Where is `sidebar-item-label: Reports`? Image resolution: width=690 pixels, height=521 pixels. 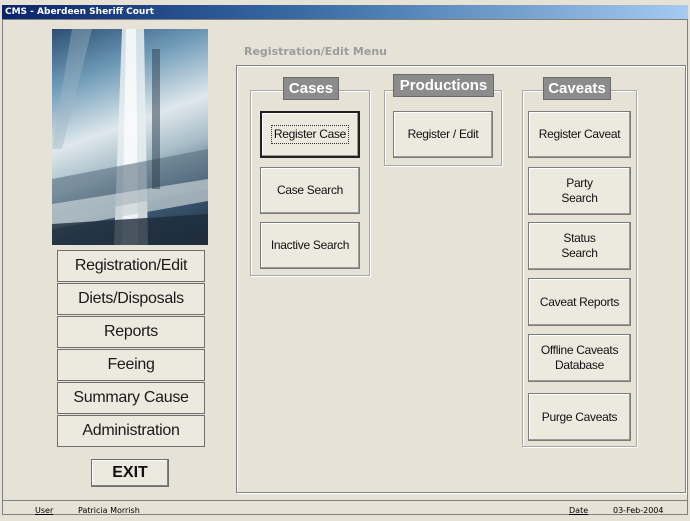
sidebar-item-label: Reports is located at coordinates (131, 331).